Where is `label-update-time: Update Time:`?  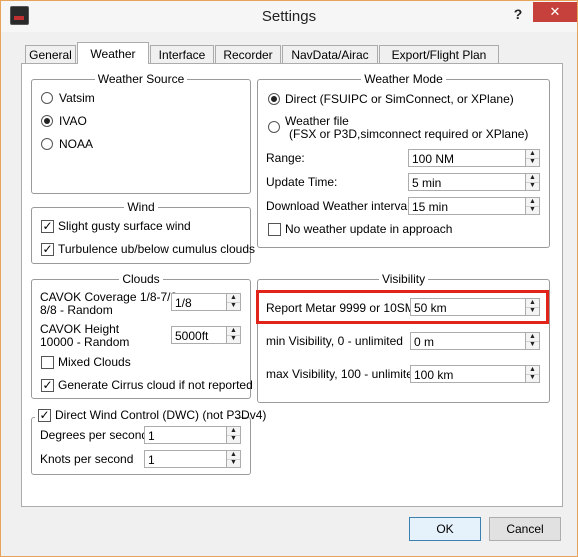 label-update-time: Update Time: is located at coordinates (302, 182).